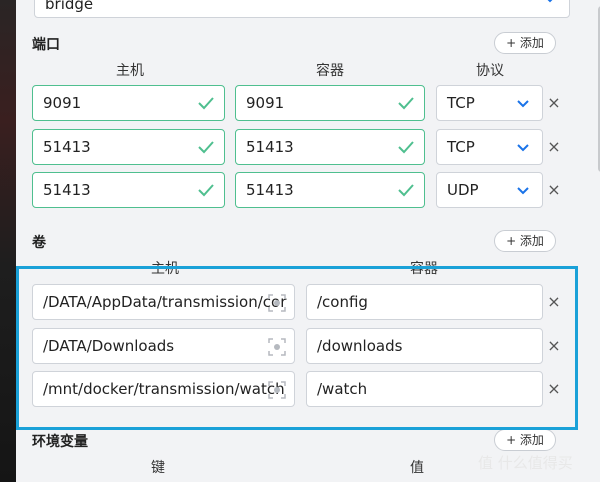 The width and height of the screenshot is (600, 482). I want to click on volume-host-input: /DATA/Downloads, so click(163, 346).